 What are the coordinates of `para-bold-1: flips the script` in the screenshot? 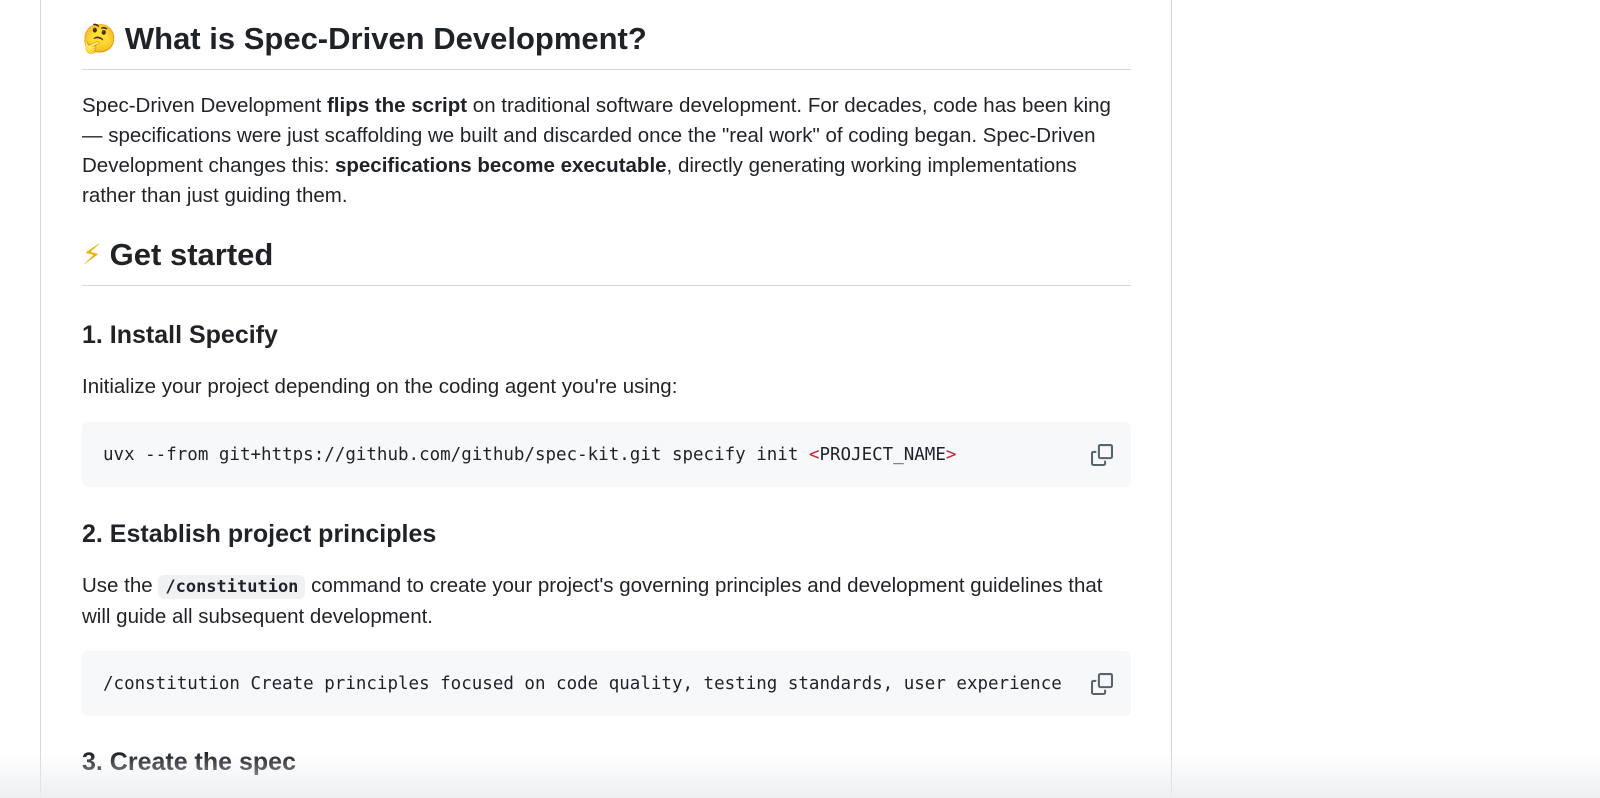 It's located at (397, 105).